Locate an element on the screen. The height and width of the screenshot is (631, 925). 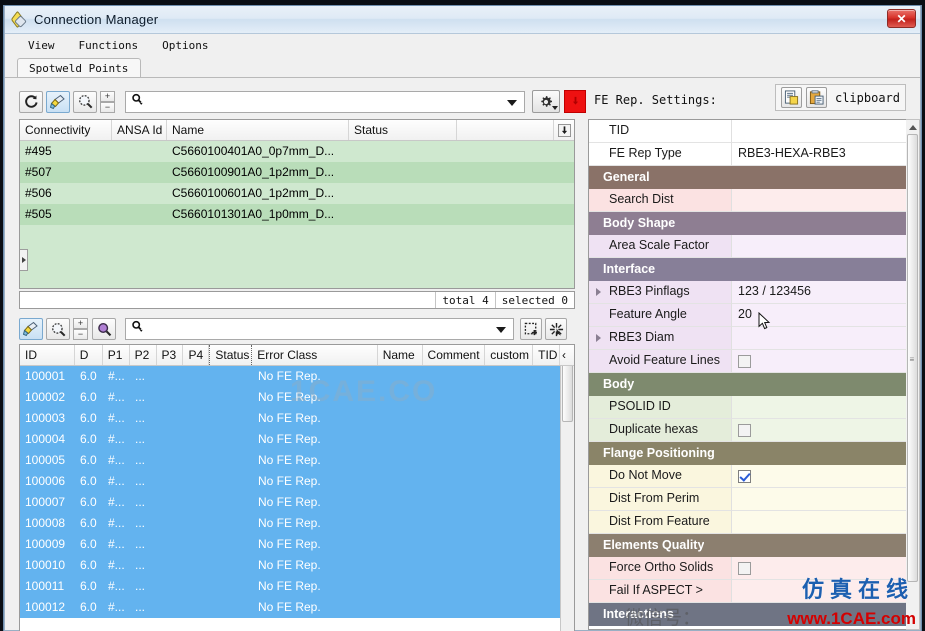
table-row: 100001 6.0 #...... No FE Rep. is located at coordinates (297, 376).